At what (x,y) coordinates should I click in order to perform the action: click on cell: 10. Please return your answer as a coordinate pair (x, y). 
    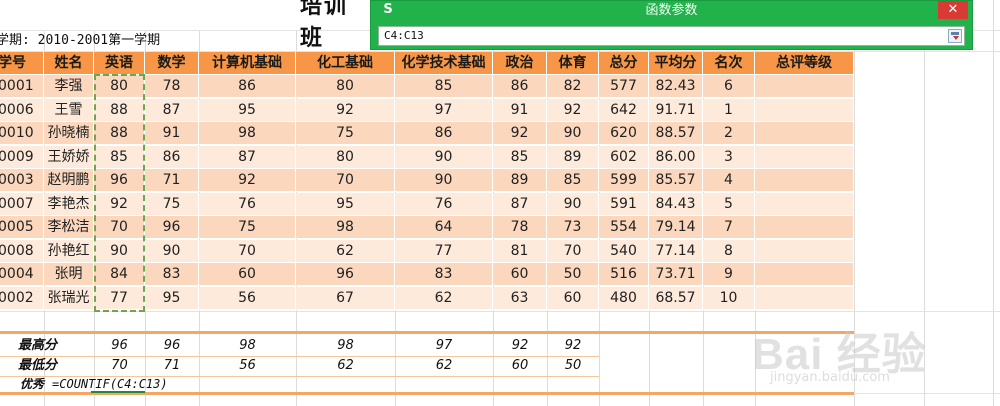
    Looking at the image, I should click on (729, 298).